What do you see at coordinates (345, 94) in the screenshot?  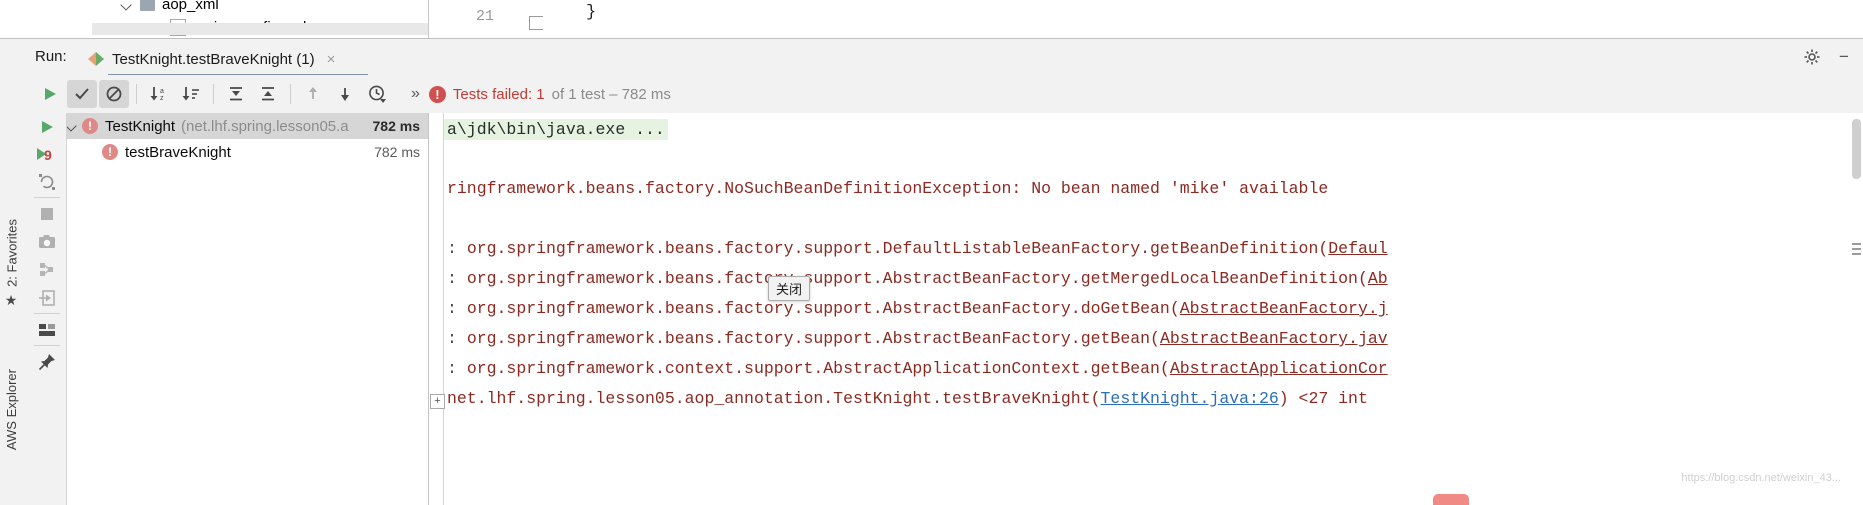 I see `next-failed-button` at bounding box center [345, 94].